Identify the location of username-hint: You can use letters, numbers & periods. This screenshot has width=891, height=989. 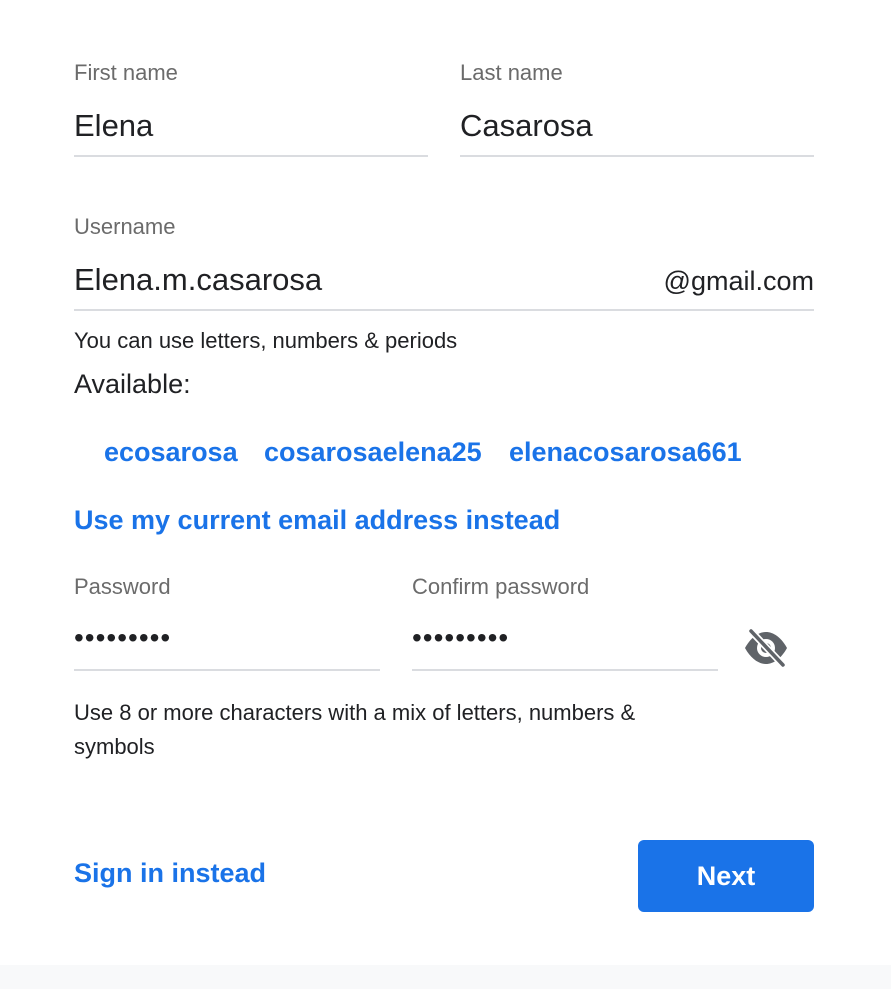
(266, 340).